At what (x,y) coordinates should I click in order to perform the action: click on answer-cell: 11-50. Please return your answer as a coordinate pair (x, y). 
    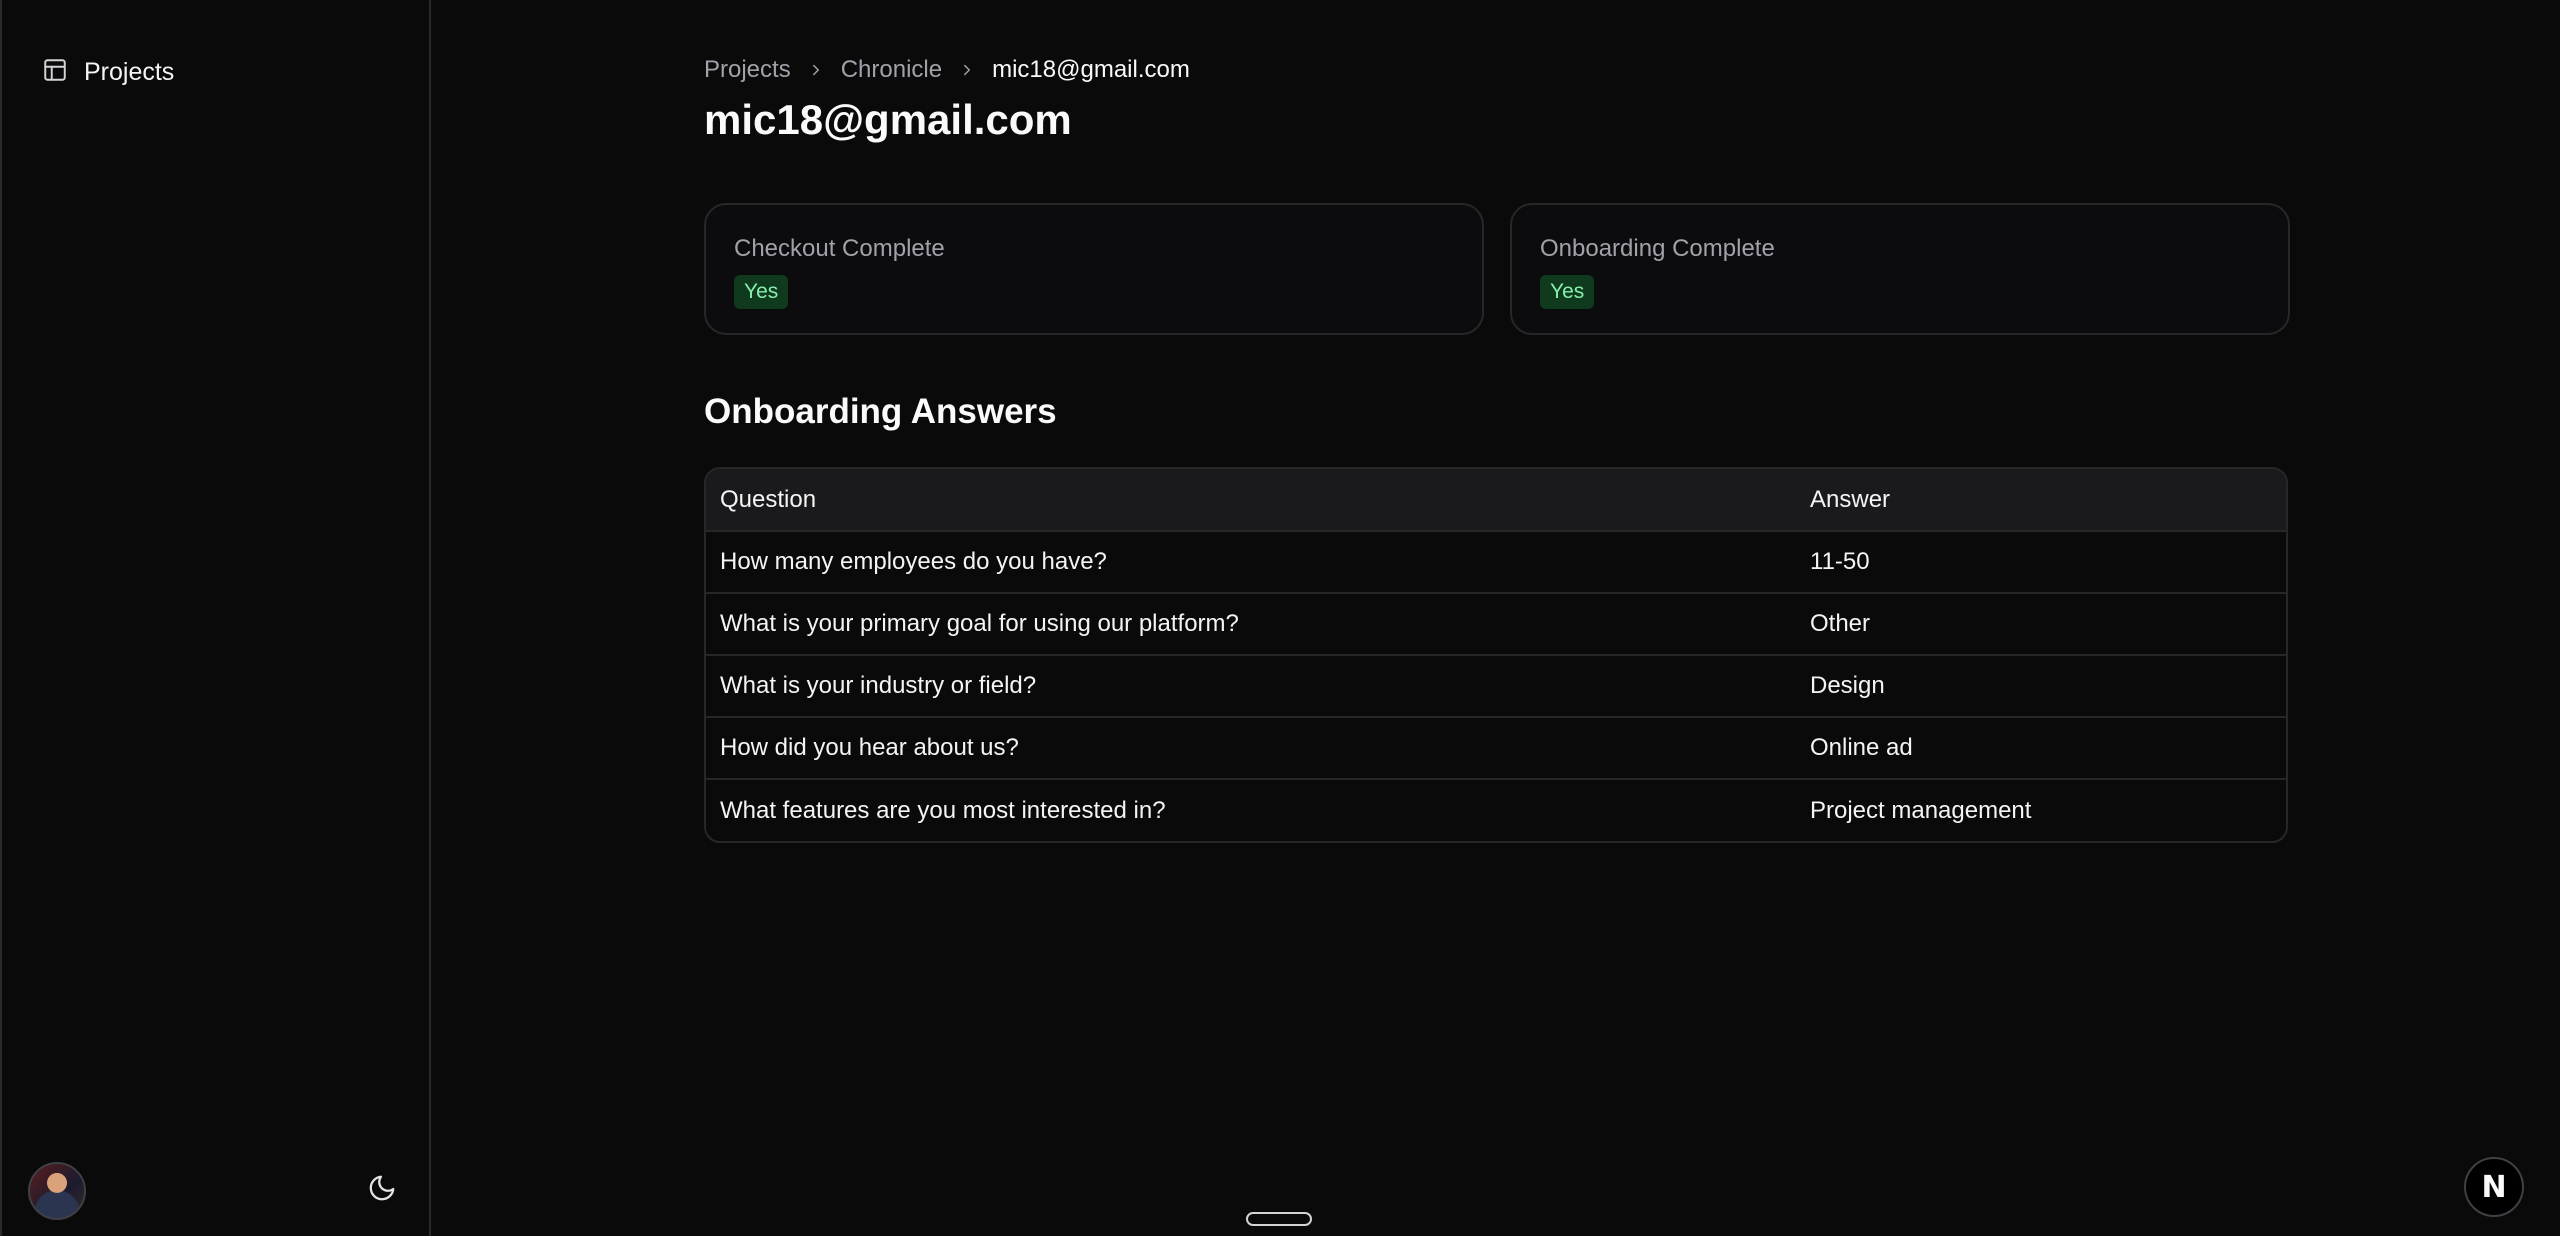
    Looking at the image, I should click on (1840, 561).